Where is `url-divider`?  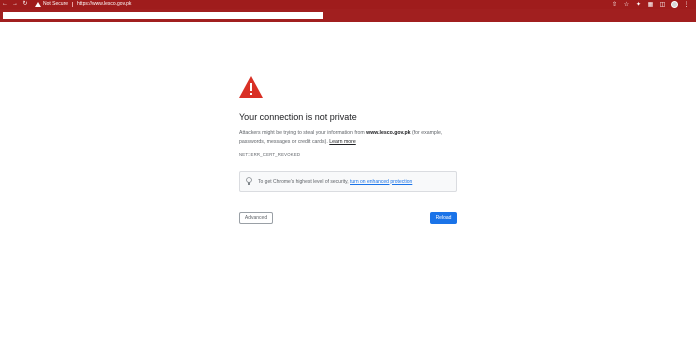
url-divider is located at coordinates (73, 4).